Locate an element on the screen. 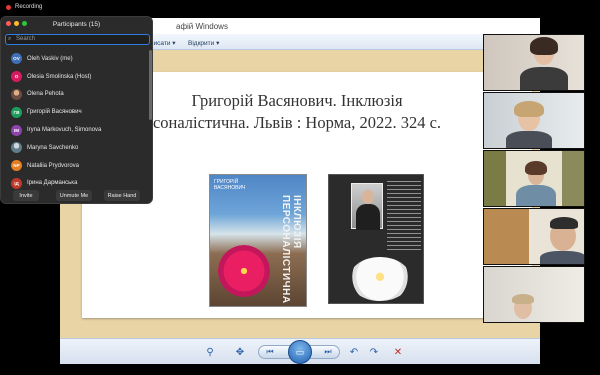  author-portrait is located at coordinates (367, 206).